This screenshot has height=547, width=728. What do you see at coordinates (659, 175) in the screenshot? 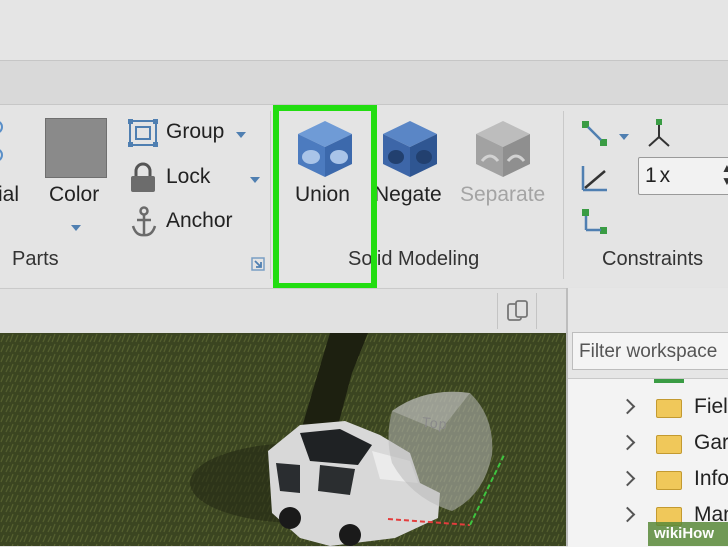
I see `scale-value: 1x` at bounding box center [659, 175].